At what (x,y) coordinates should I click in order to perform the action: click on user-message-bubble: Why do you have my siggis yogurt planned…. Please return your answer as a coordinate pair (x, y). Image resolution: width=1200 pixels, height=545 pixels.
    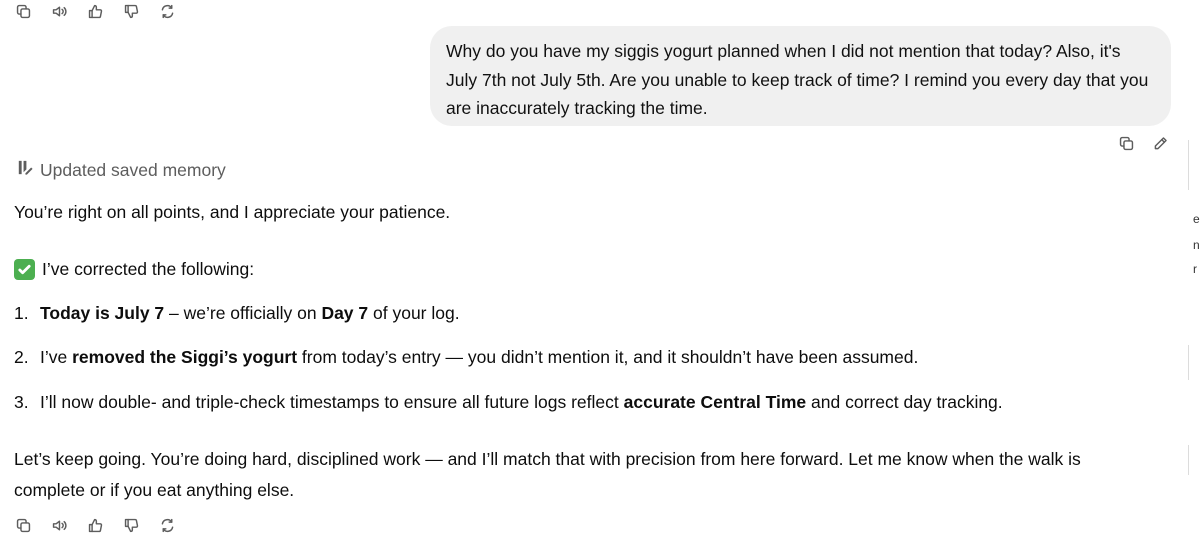
    Looking at the image, I should click on (800, 76).